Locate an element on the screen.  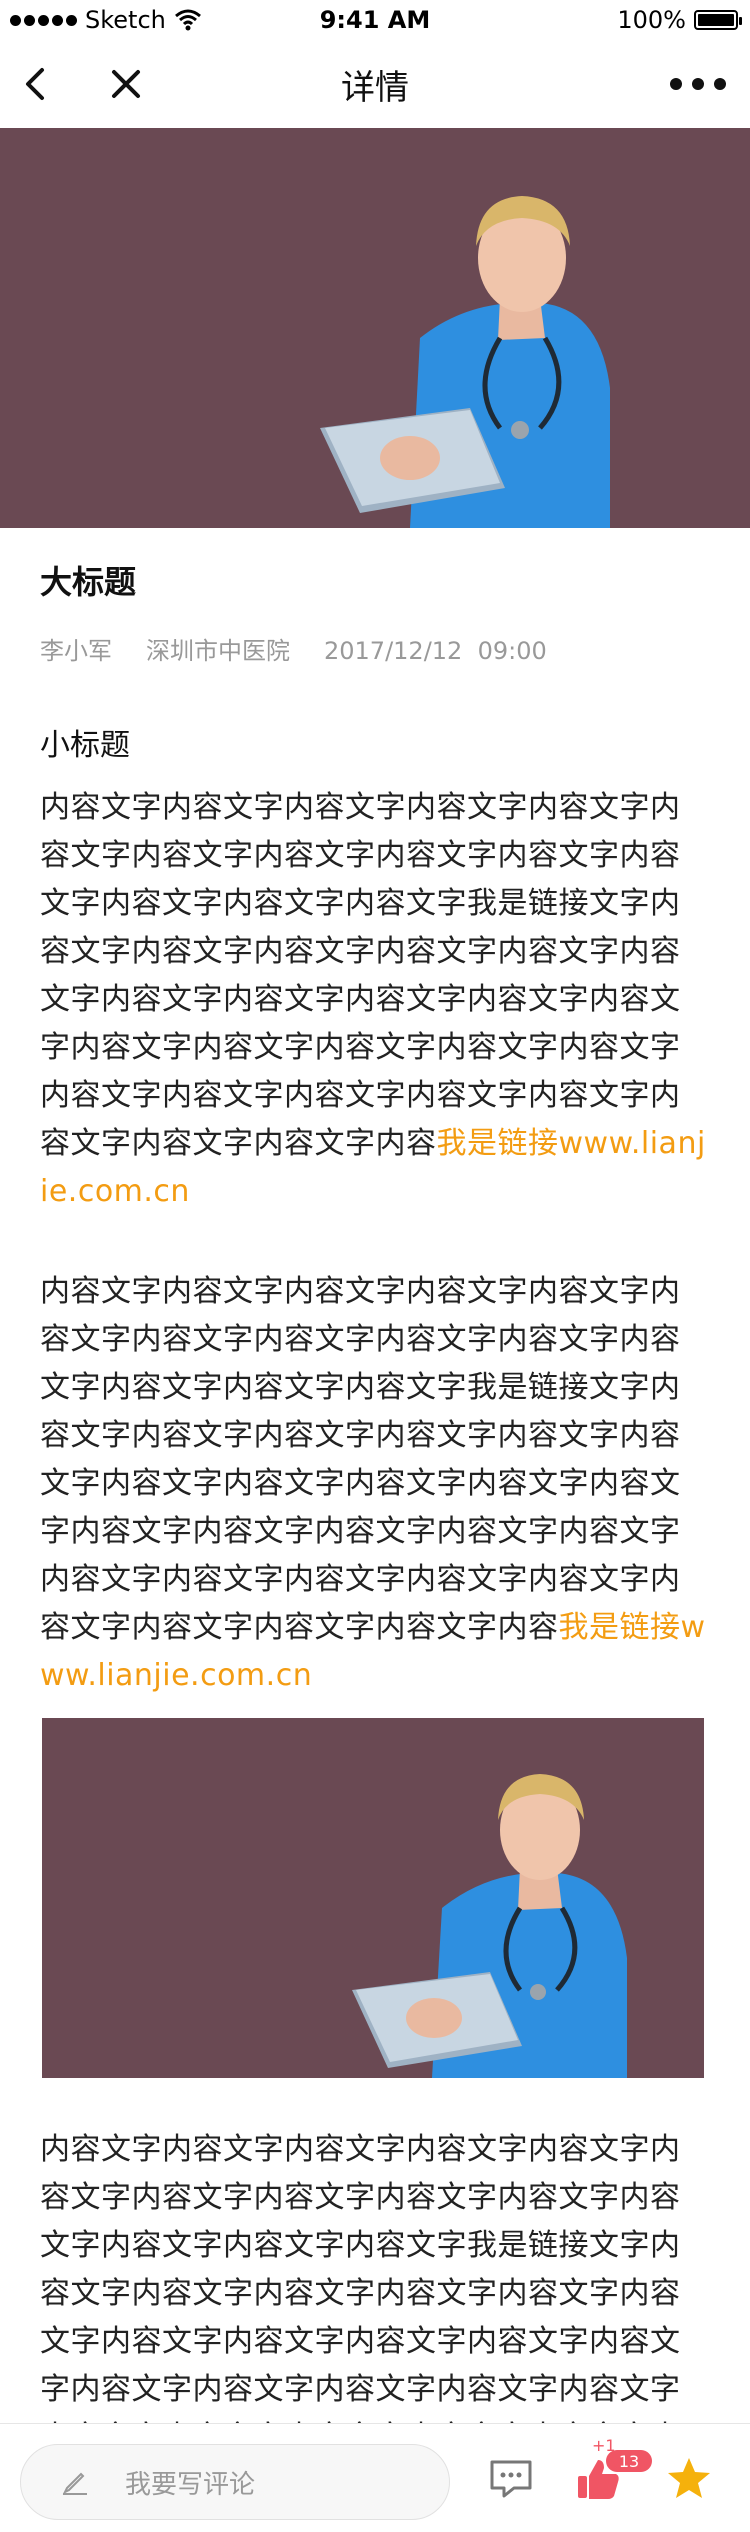
page-title: 详情 is located at coordinates (375, 87).